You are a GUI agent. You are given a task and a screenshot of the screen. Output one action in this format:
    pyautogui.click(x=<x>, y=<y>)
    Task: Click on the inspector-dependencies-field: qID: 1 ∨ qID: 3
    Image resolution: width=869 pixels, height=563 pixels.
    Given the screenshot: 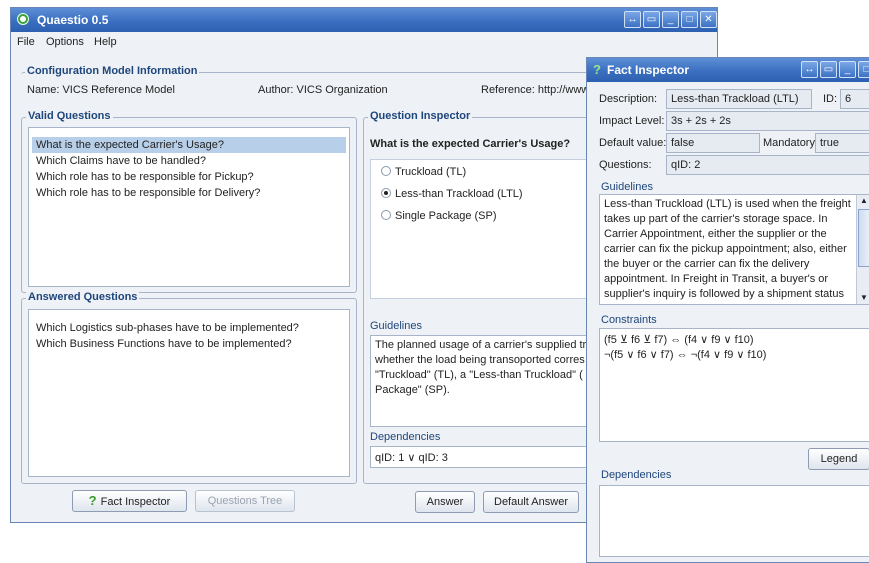 What is the action you would take?
    pyautogui.click(x=488, y=457)
    